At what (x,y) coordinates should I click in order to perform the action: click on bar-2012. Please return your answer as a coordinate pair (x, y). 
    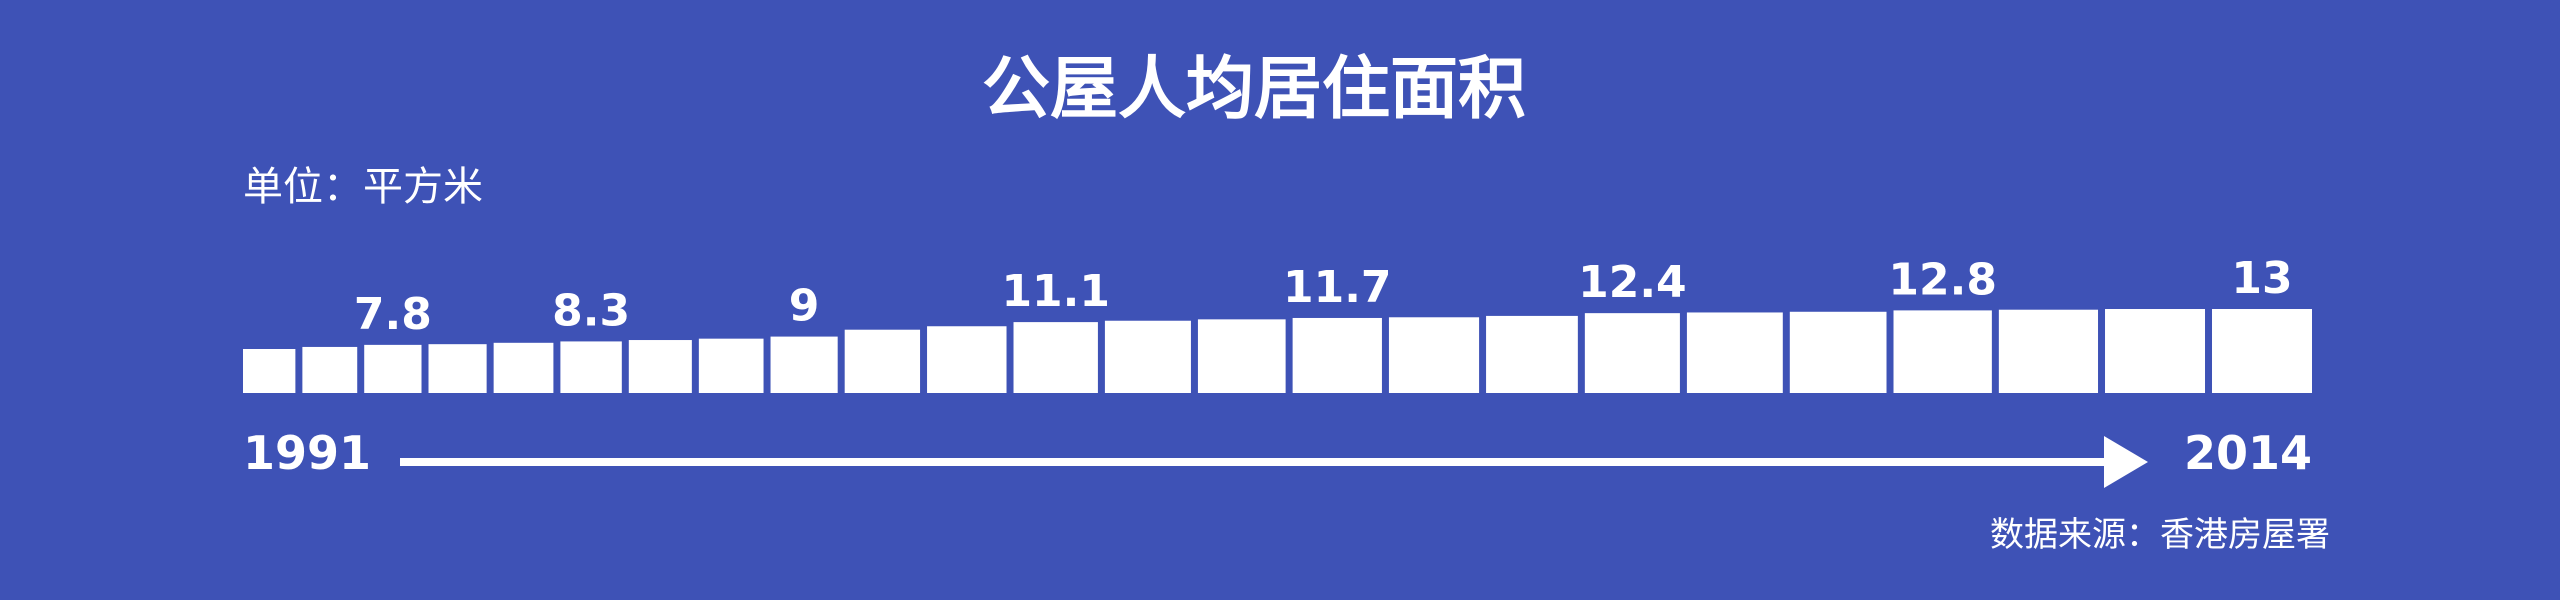
    Looking at the image, I should click on (2048, 351).